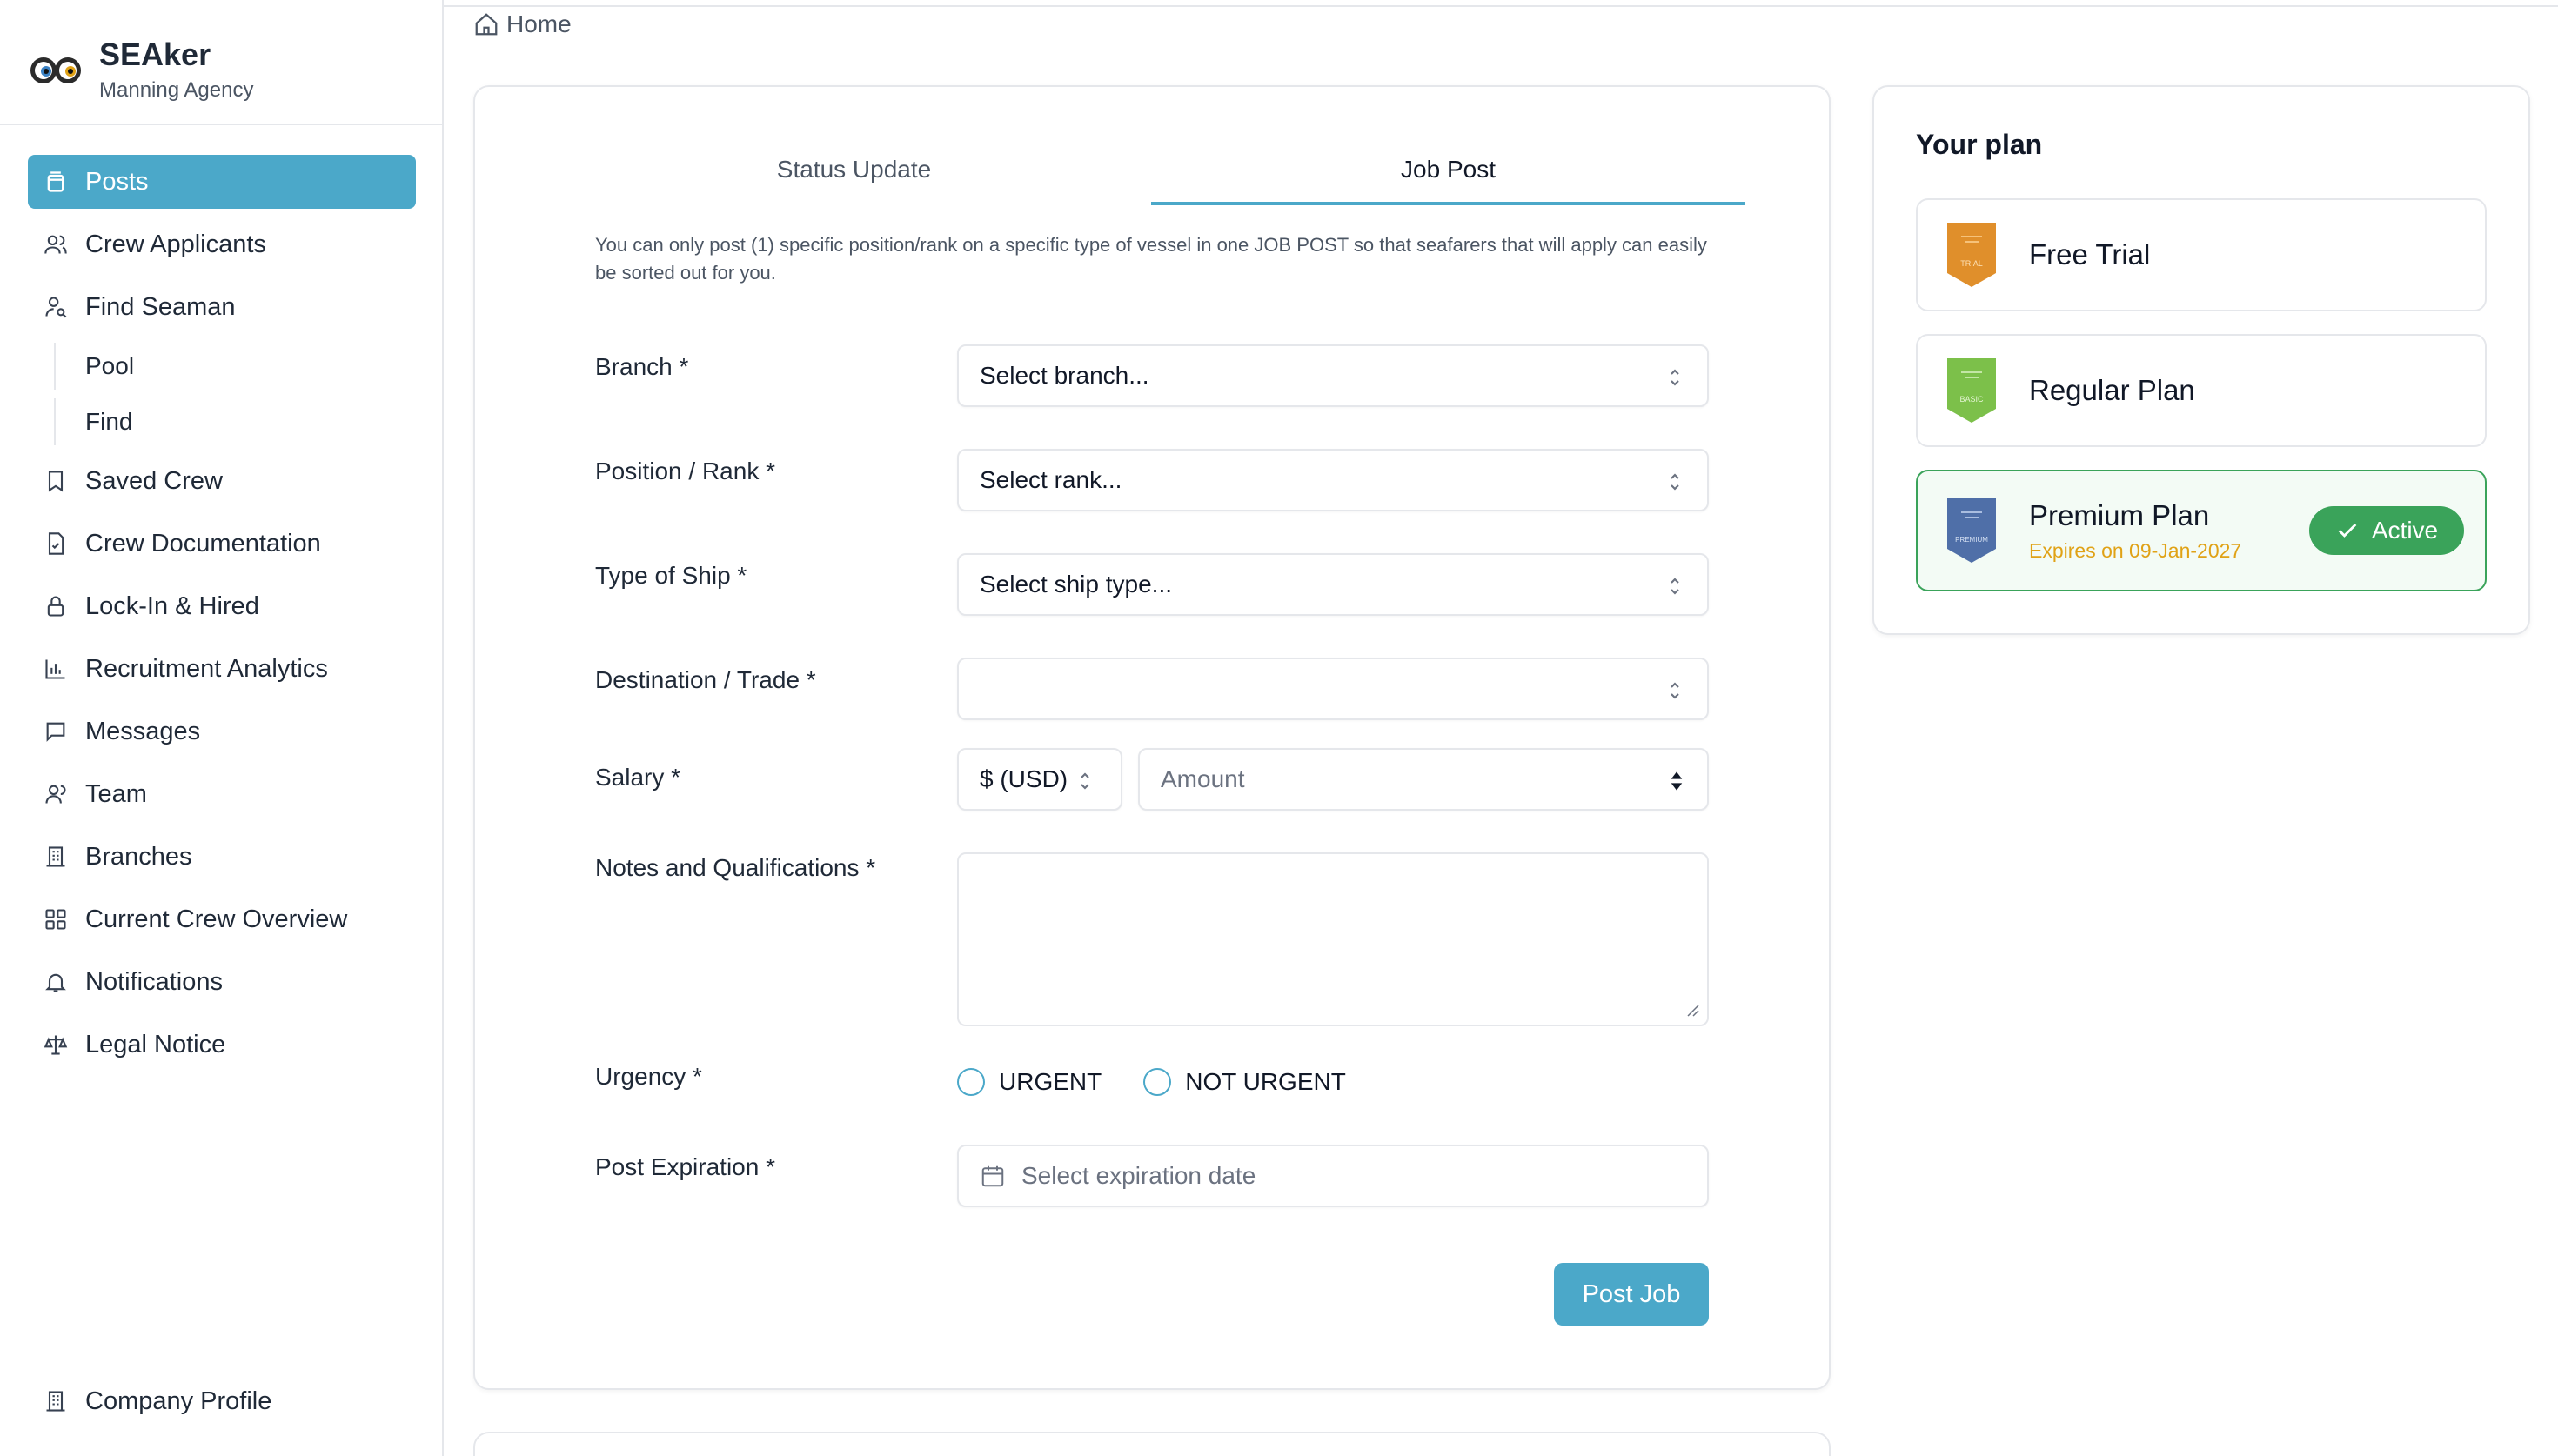  Describe the element at coordinates (116, 793) in the screenshot. I see `sidebar-item-label: Team` at that location.